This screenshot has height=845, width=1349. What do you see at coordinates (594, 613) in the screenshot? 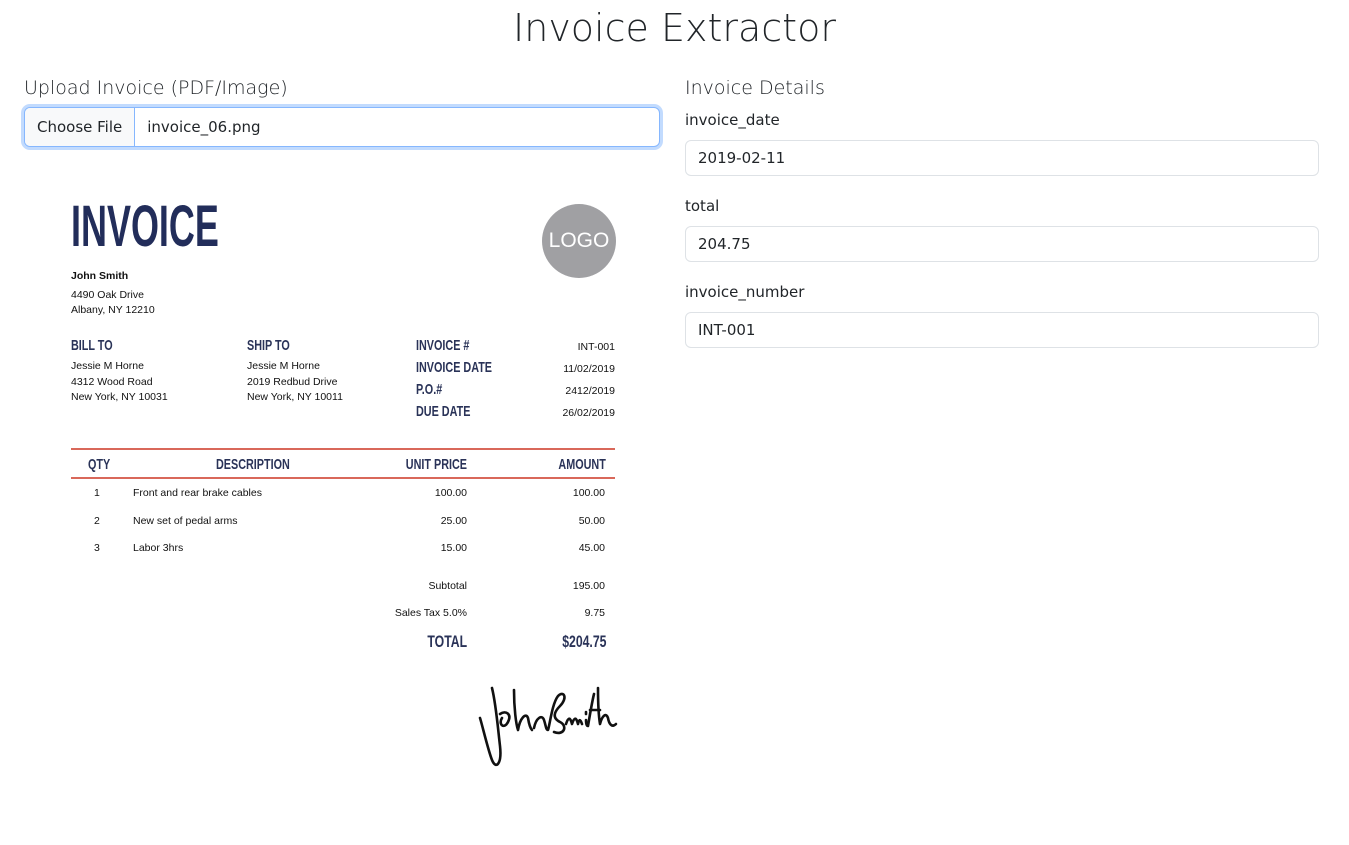
I see `tax-value: 9.75` at bounding box center [594, 613].